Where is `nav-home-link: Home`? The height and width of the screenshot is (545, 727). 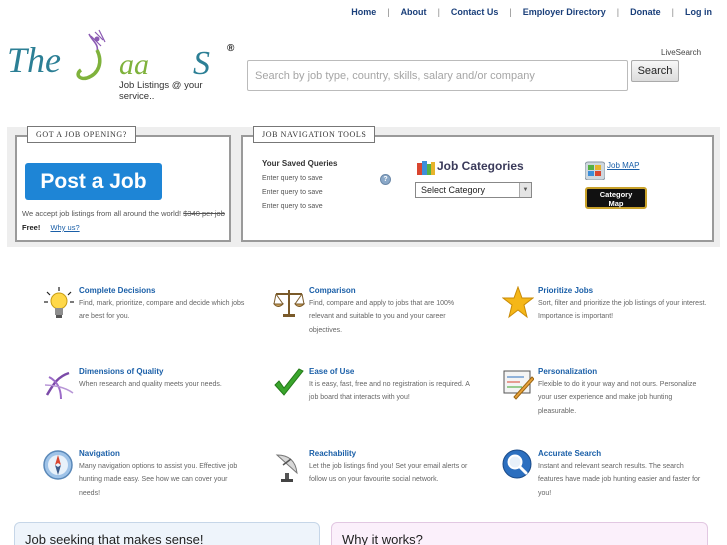
nav-home-link: Home is located at coordinates (363, 12).